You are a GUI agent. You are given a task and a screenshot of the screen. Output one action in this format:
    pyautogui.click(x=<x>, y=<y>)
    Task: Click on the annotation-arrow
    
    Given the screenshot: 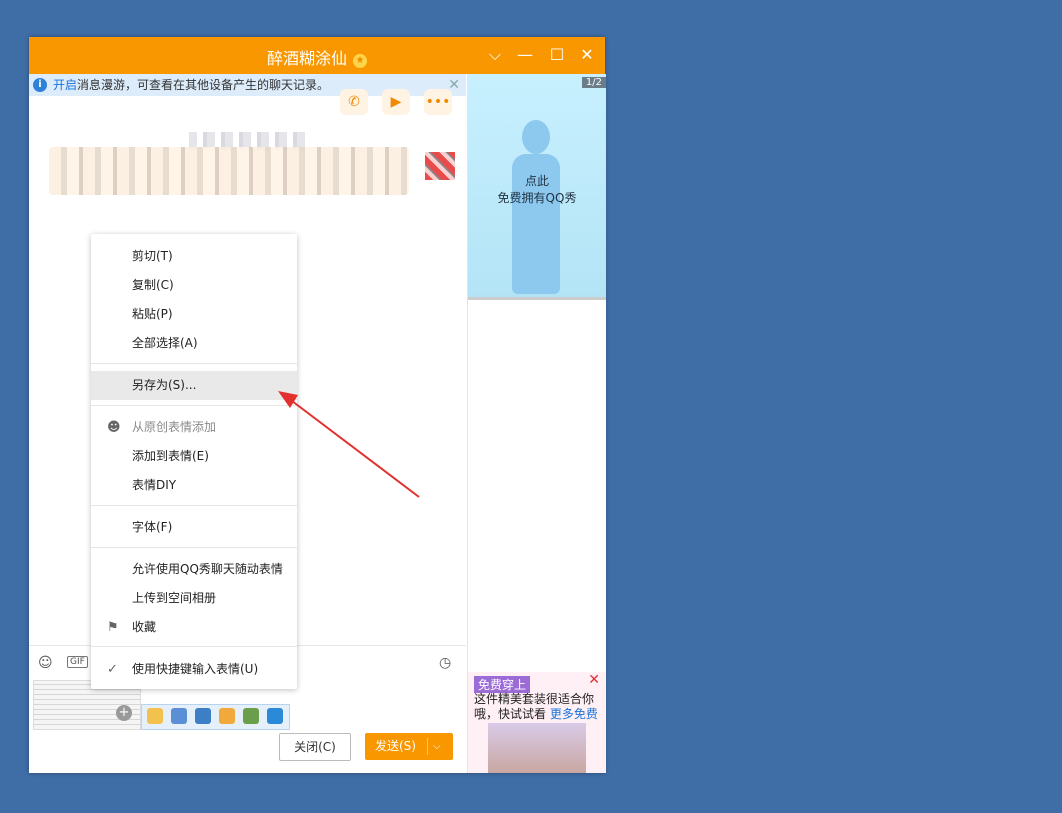 What is the action you would take?
    pyautogui.click(x=349, y=444)
    